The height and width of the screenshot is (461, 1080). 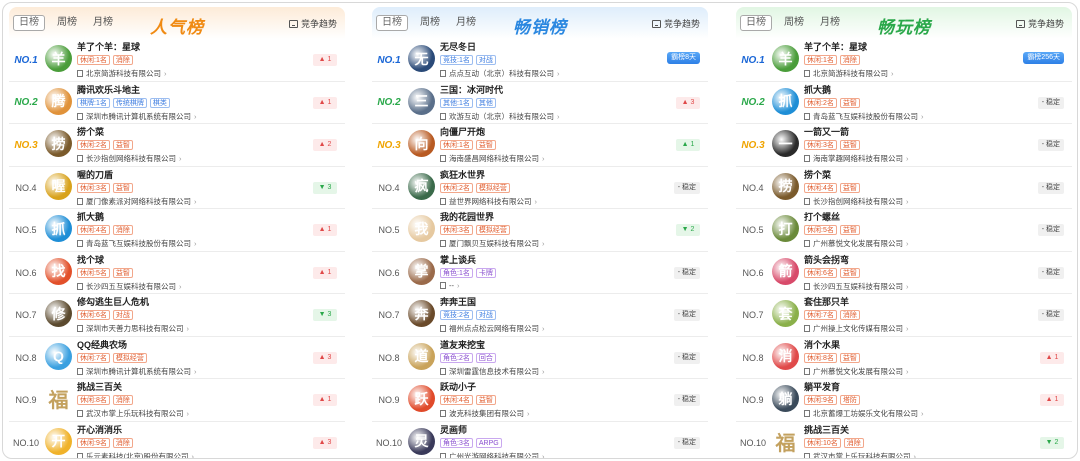 What do you see at coordinates (58, 271) in the screenshot?
I see `ball-icon: 找` at bounding box center [58, 271].